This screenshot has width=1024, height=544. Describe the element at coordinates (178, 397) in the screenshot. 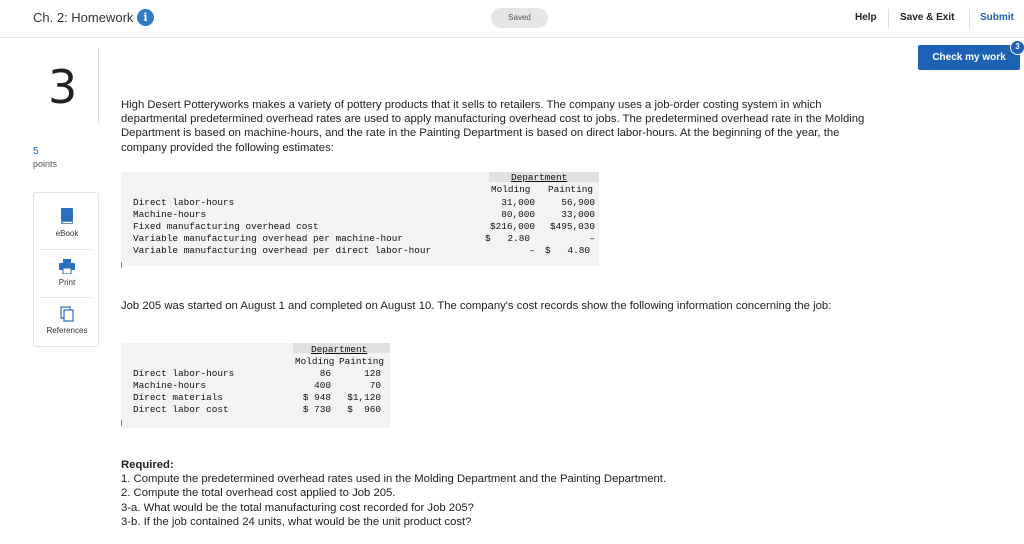

I see `table-row-label: Direct materials` at that location.